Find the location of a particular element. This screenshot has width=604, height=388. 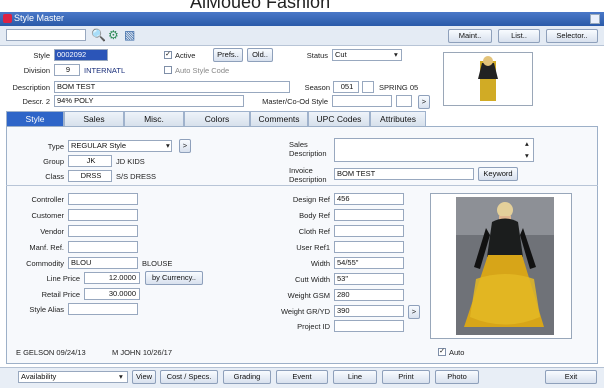

user-ref1-label: User Ref1 is located at coordinates (313, 247).